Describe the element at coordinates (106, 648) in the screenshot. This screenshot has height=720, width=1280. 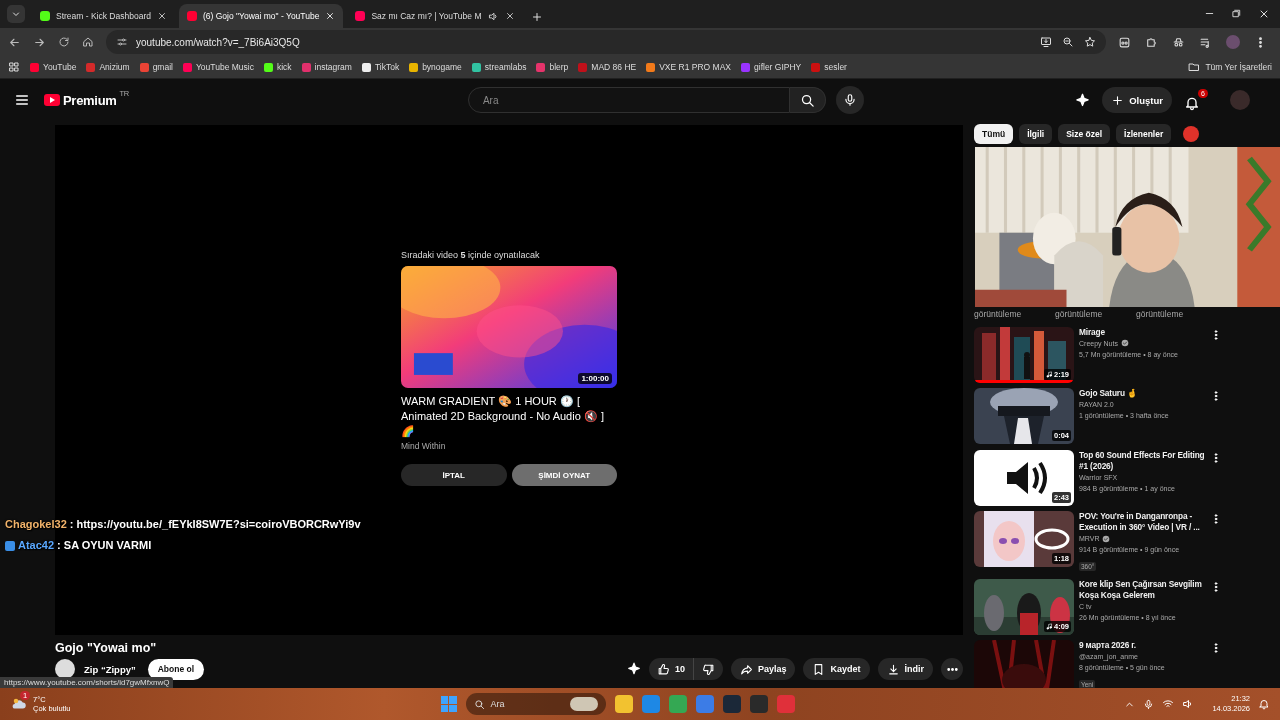
I see `video-title: Gojo "Yowai mo"` at that location.